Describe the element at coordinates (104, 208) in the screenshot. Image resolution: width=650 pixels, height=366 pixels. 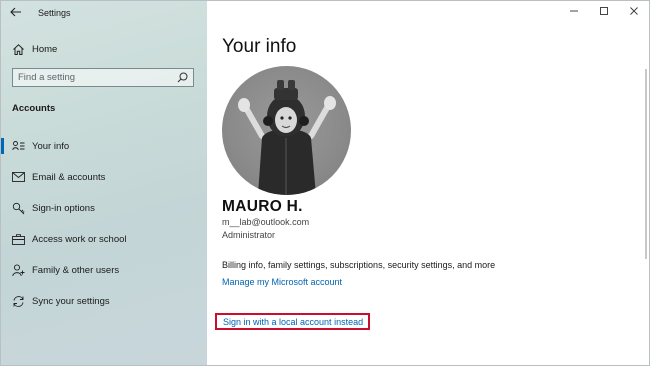
I see `sidebar-item-sign-in-options: Sign-in options` at that location.